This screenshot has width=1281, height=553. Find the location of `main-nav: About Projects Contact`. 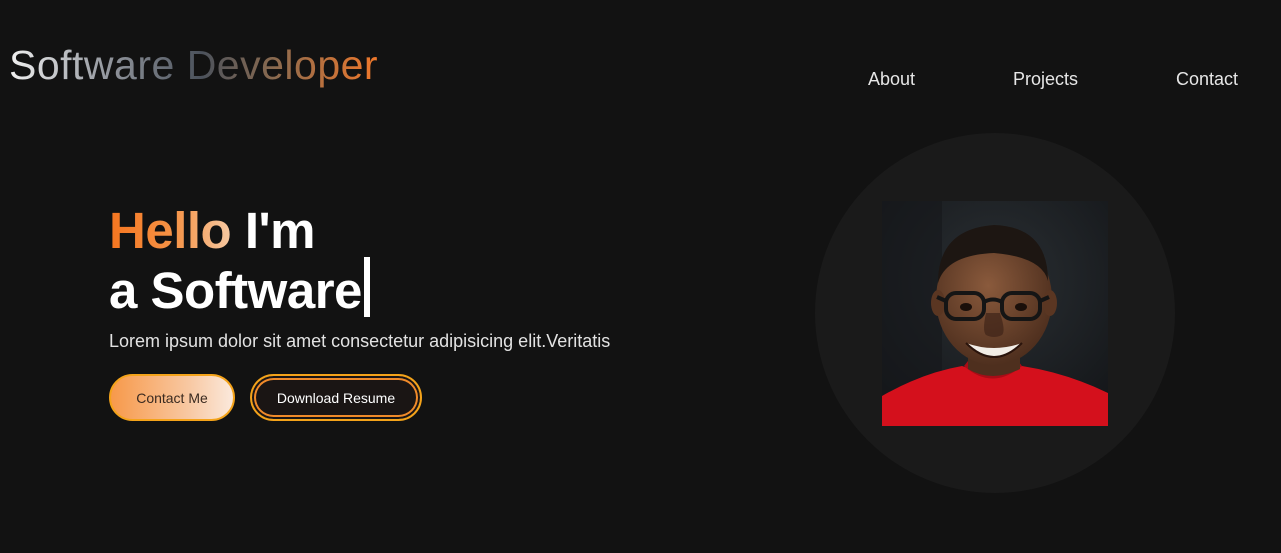

main-nav: About Projects Contact is located at coordinates (640, 81).